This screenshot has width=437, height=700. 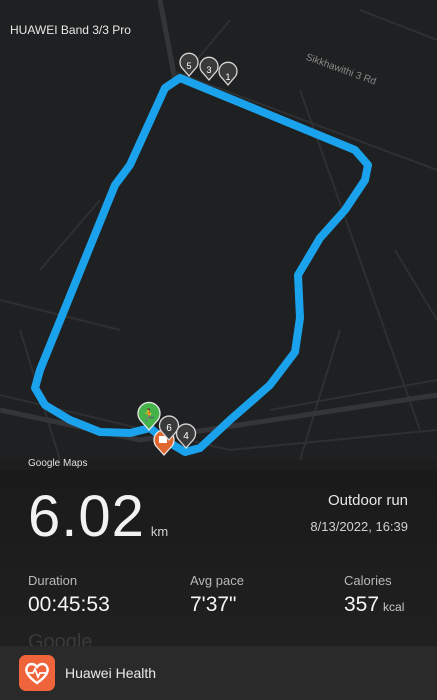 What do you see at coordinates (367, 500) in the screenshot?
I see `activity-type: Outdoor run` at bounding box center [367, 500].